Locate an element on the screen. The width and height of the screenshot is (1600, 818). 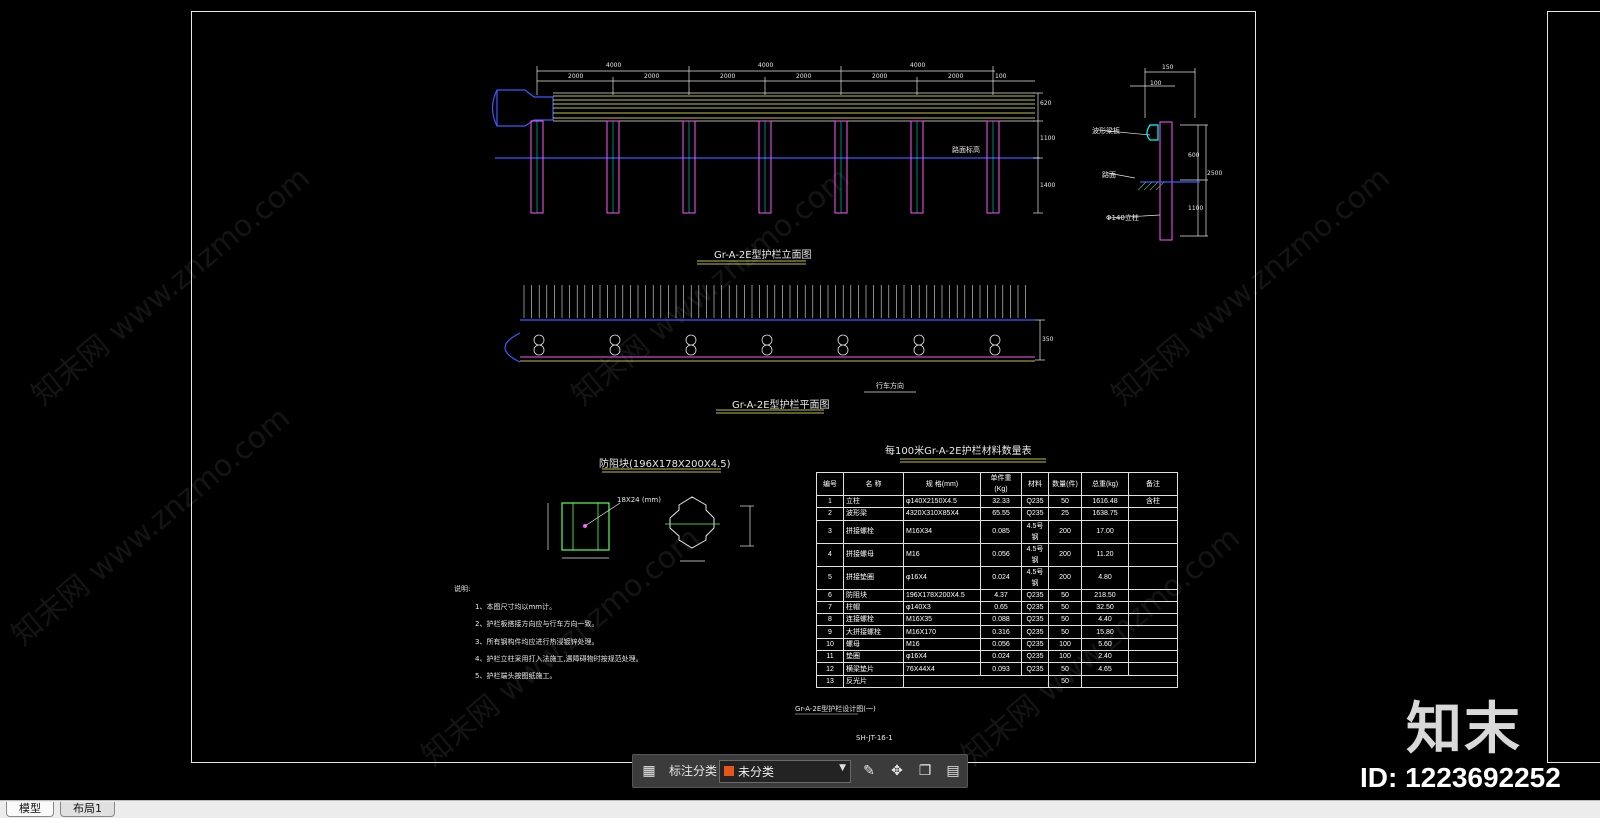
move-icon: ✥ is located at coordinates (897, 771).